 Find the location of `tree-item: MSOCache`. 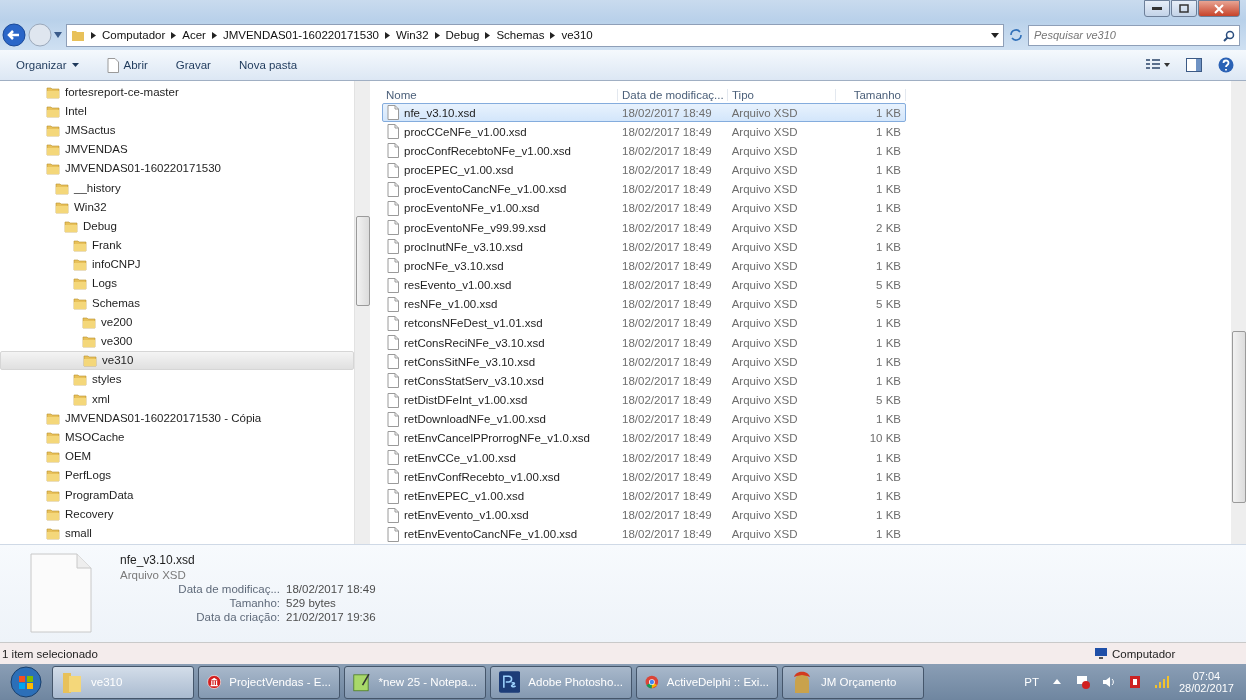

tree-item: MSOCache is located at coordinates (177, 437).